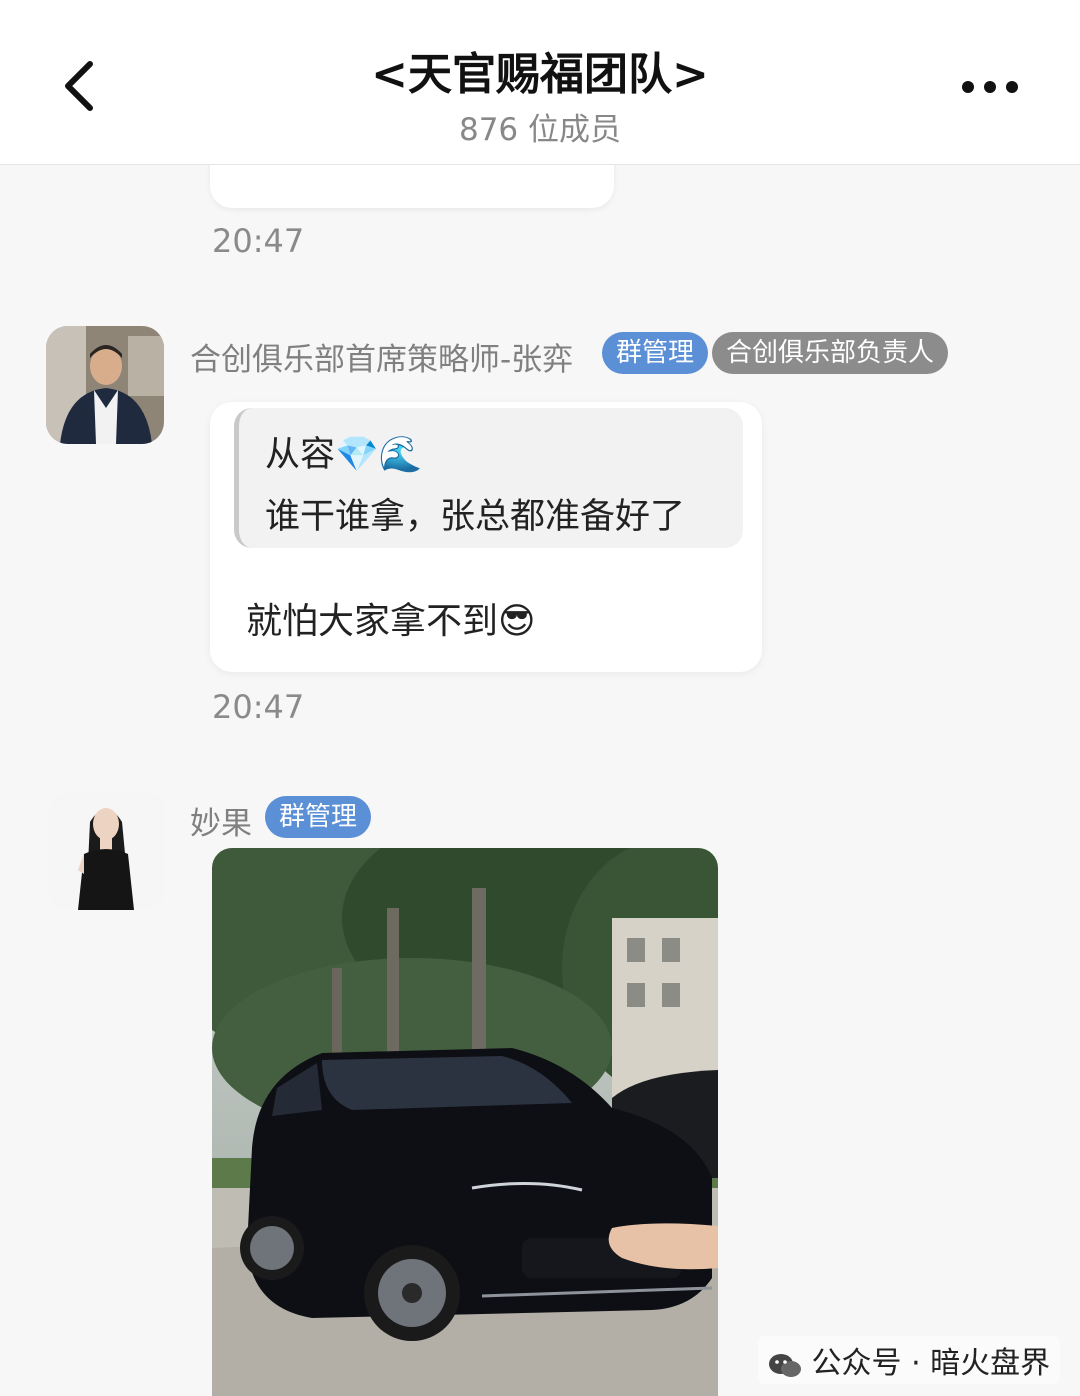 Image resolution: width=1080 pixels, height=1396 pixels. What do you see at coordinates (540, 130) in the screenshot?
I see `member-count: 876 位成员` at bounding box center [540, 130].